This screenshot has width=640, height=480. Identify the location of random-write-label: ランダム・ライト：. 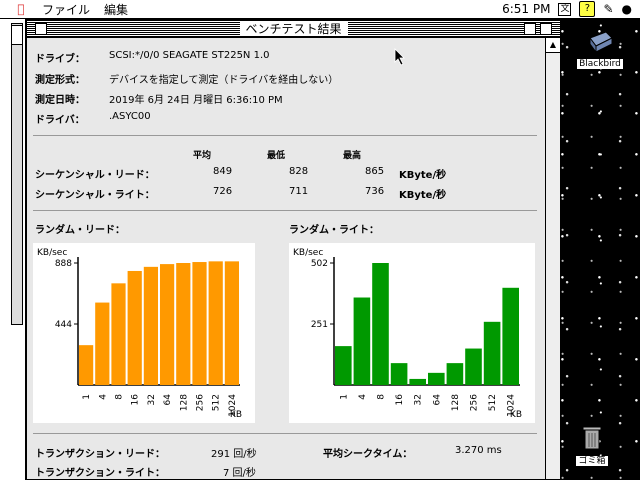
(334, 230).